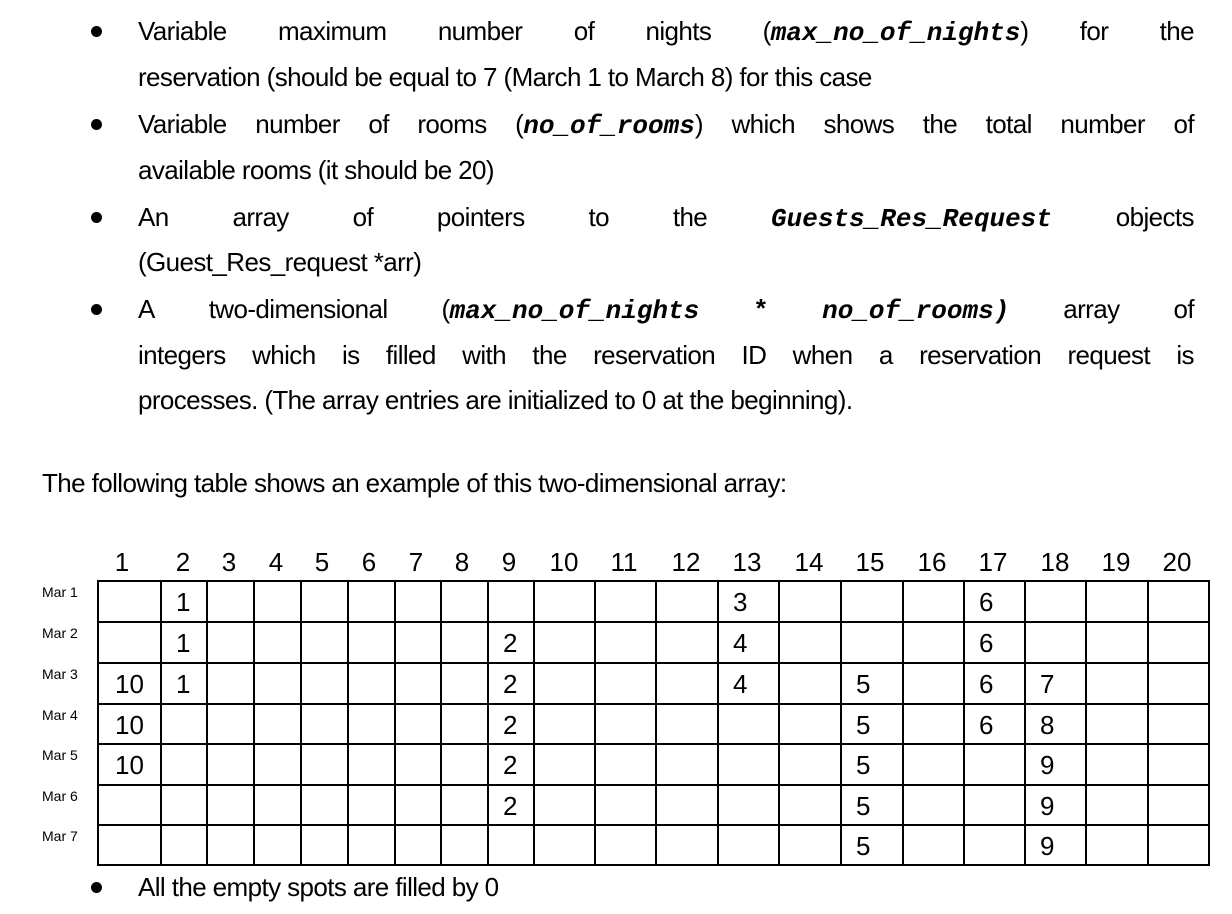  What do you see at coordinates (598, 217) in the screenshot?
I see `word: to` at bounding box center [598, 217].